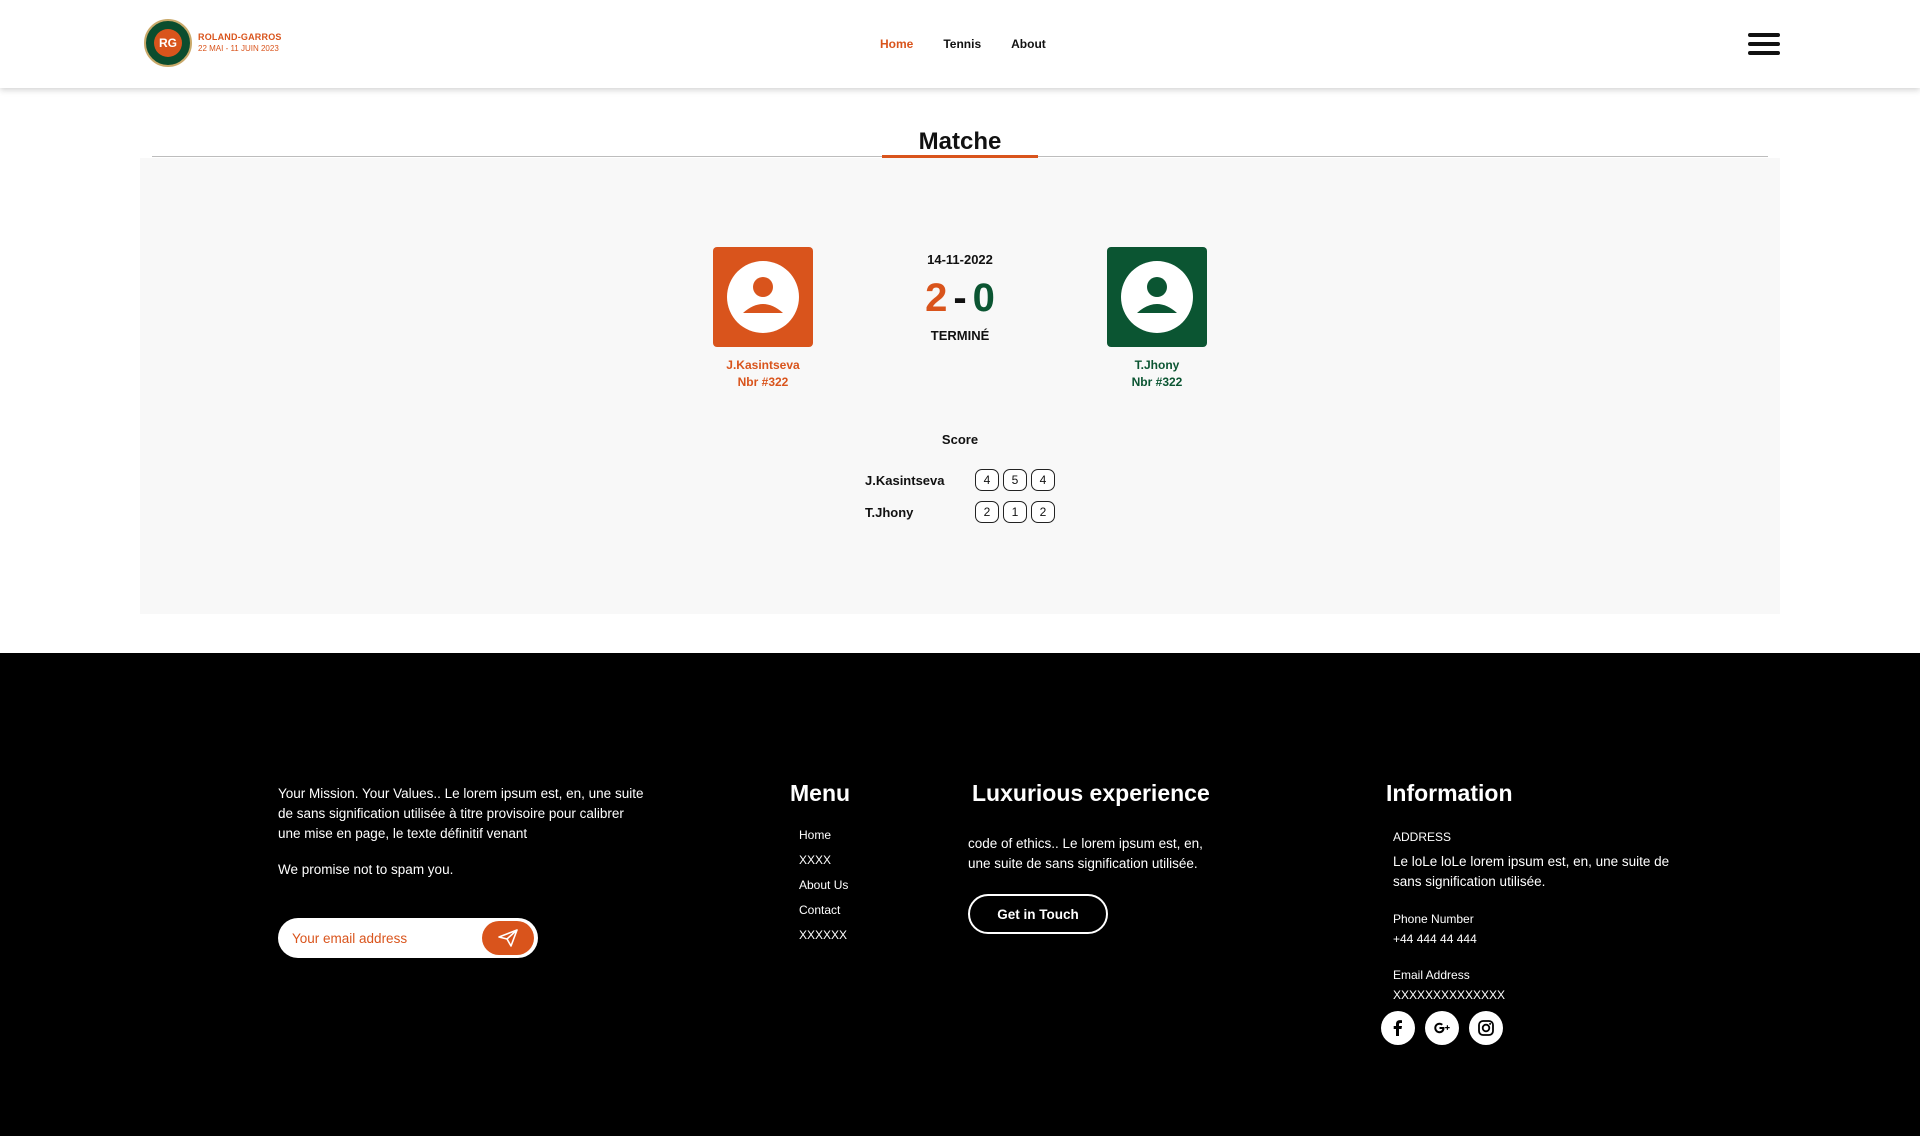 This screenshot has height=1136, width=1920. Describe the element at coordinates (1091, 793) in the screenshot. I see `luxurious-title: Luxurious experience` at that location.